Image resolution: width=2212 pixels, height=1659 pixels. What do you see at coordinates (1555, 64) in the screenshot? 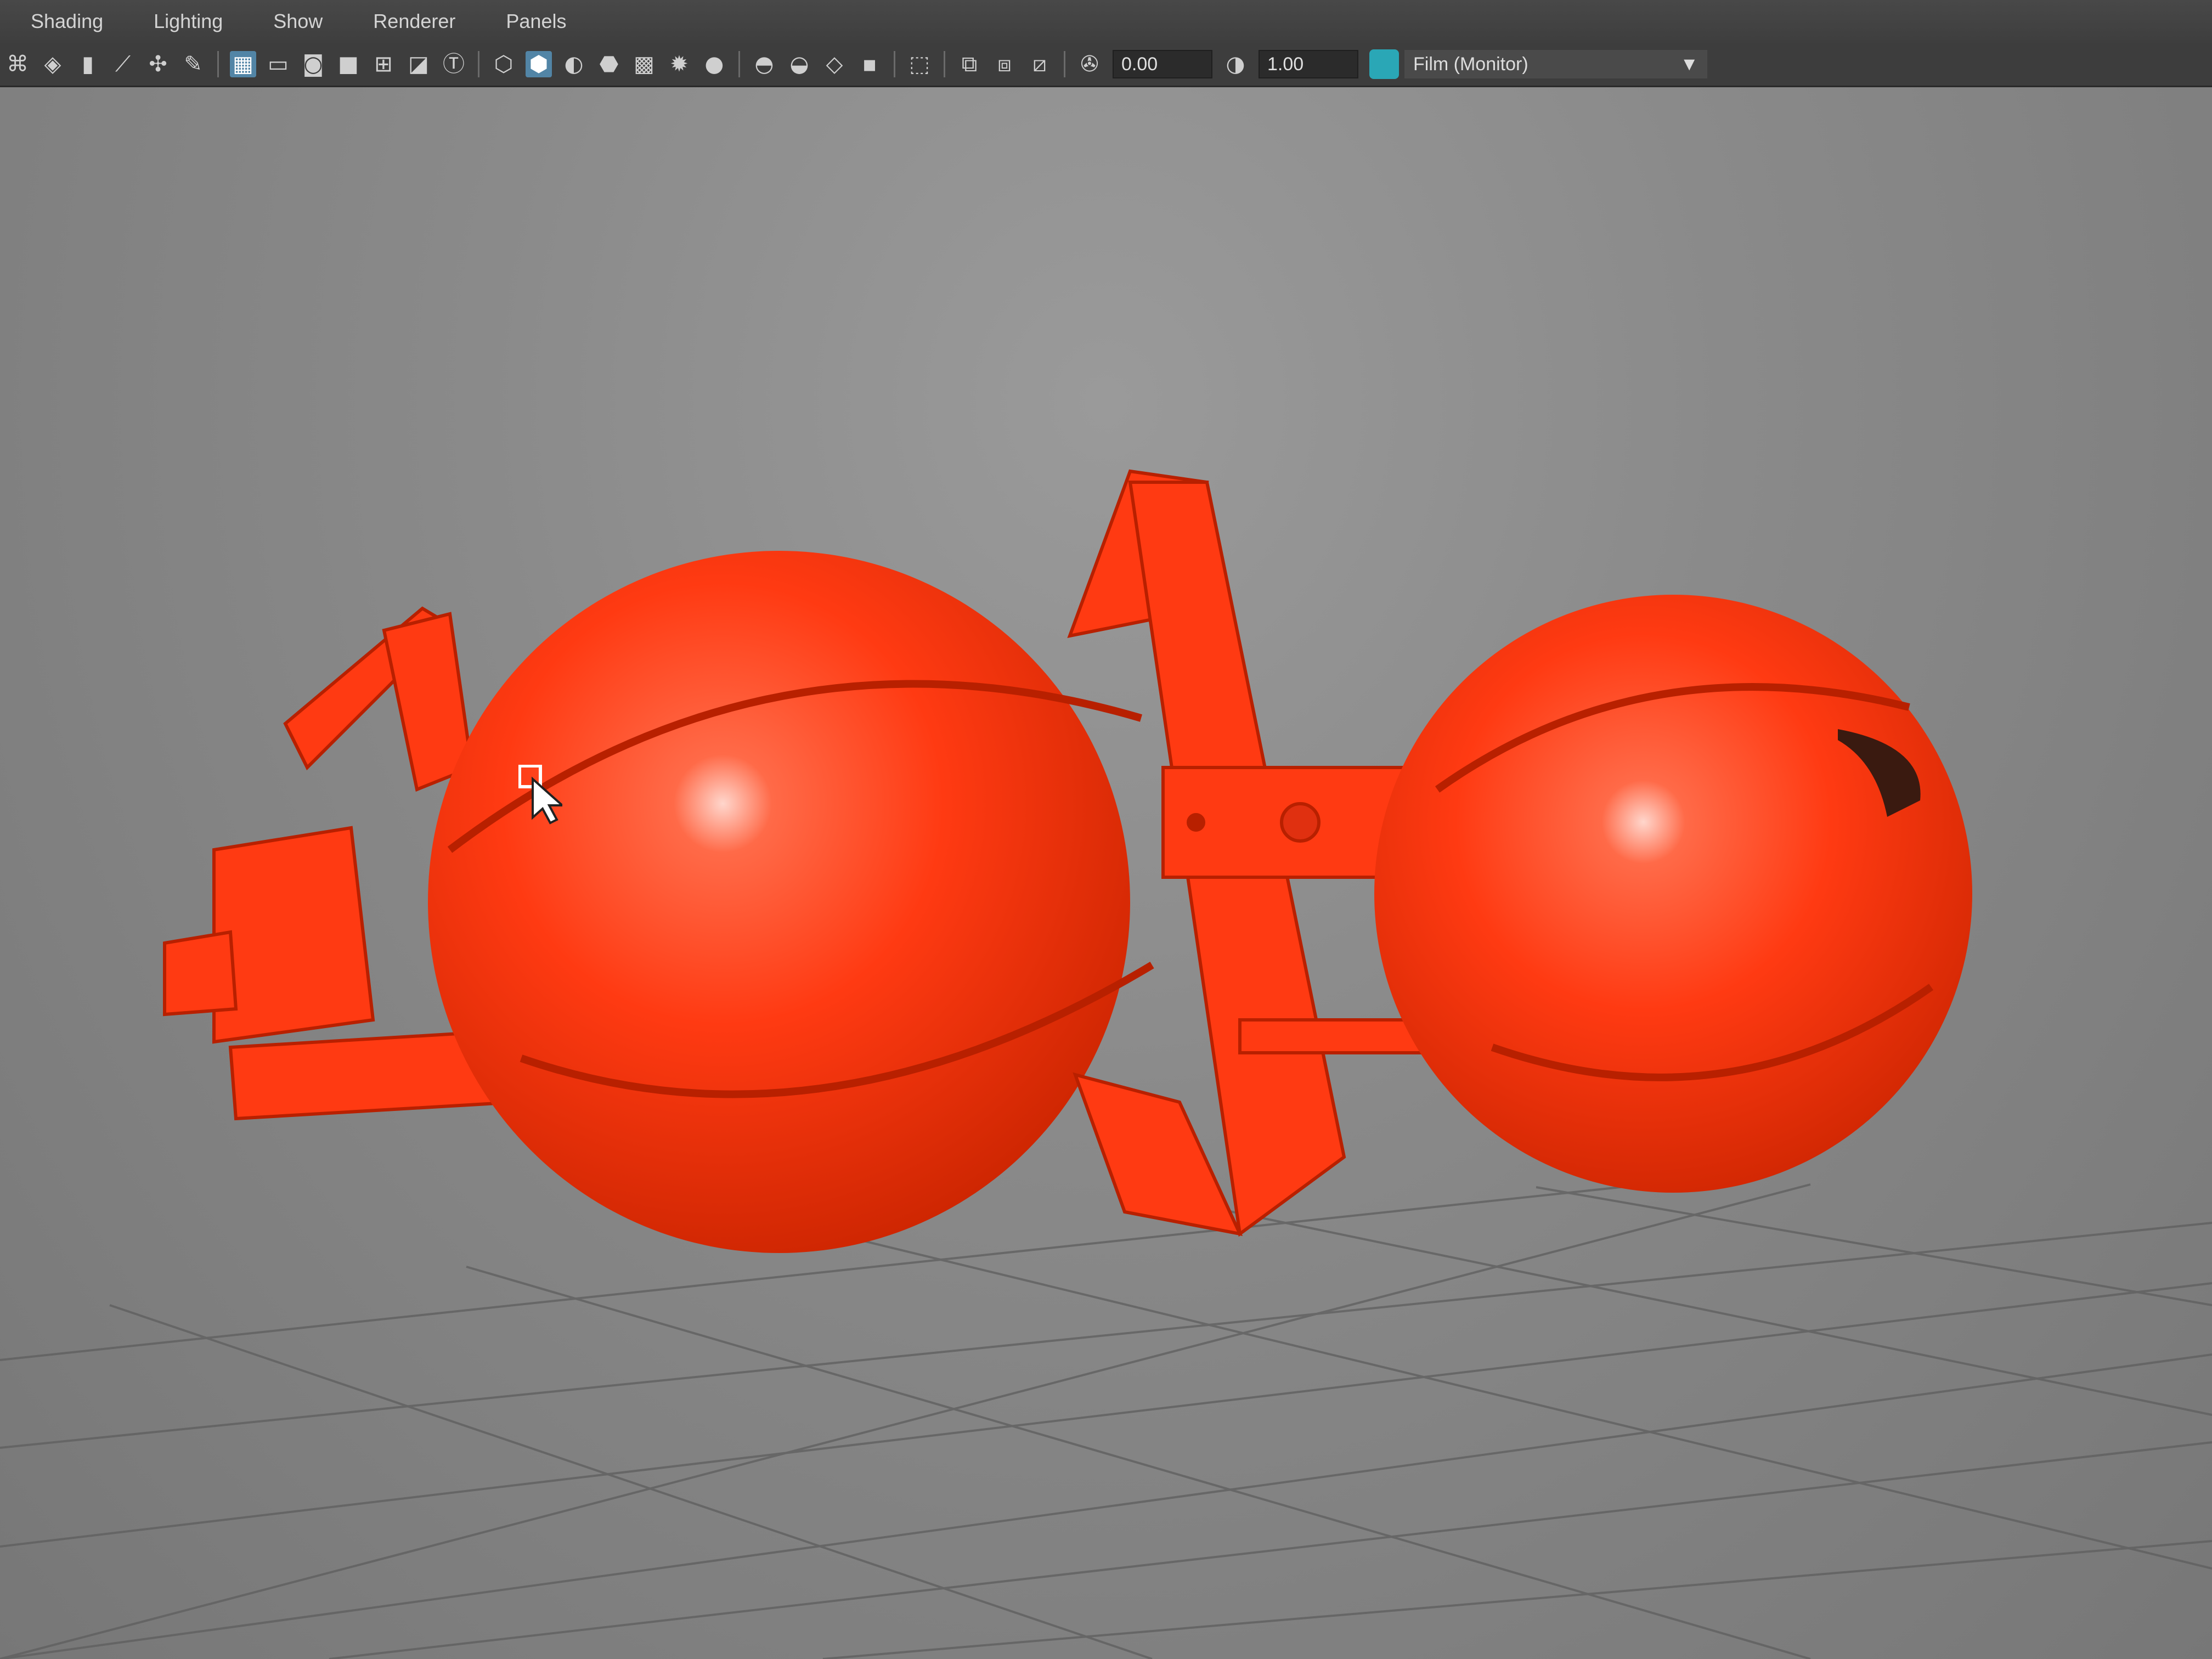
I see `view-transform-dropdown: Film (Monitor) ▼` at bounding box center [1555, 64].